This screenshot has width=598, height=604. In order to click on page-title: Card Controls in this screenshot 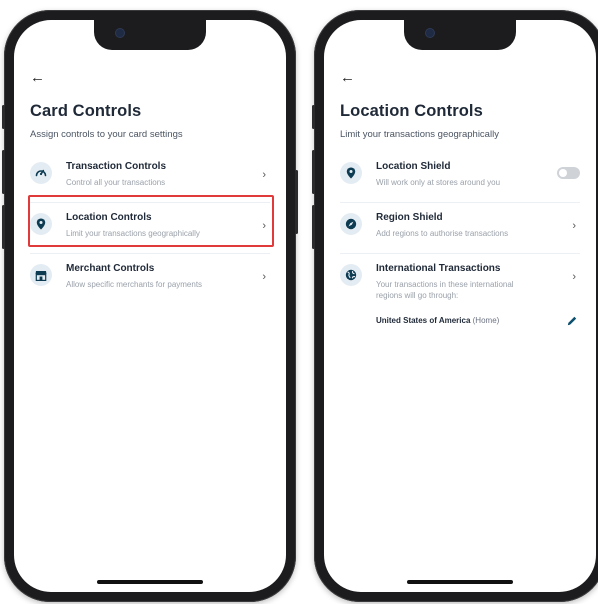, I will do `click(86, 111)`.